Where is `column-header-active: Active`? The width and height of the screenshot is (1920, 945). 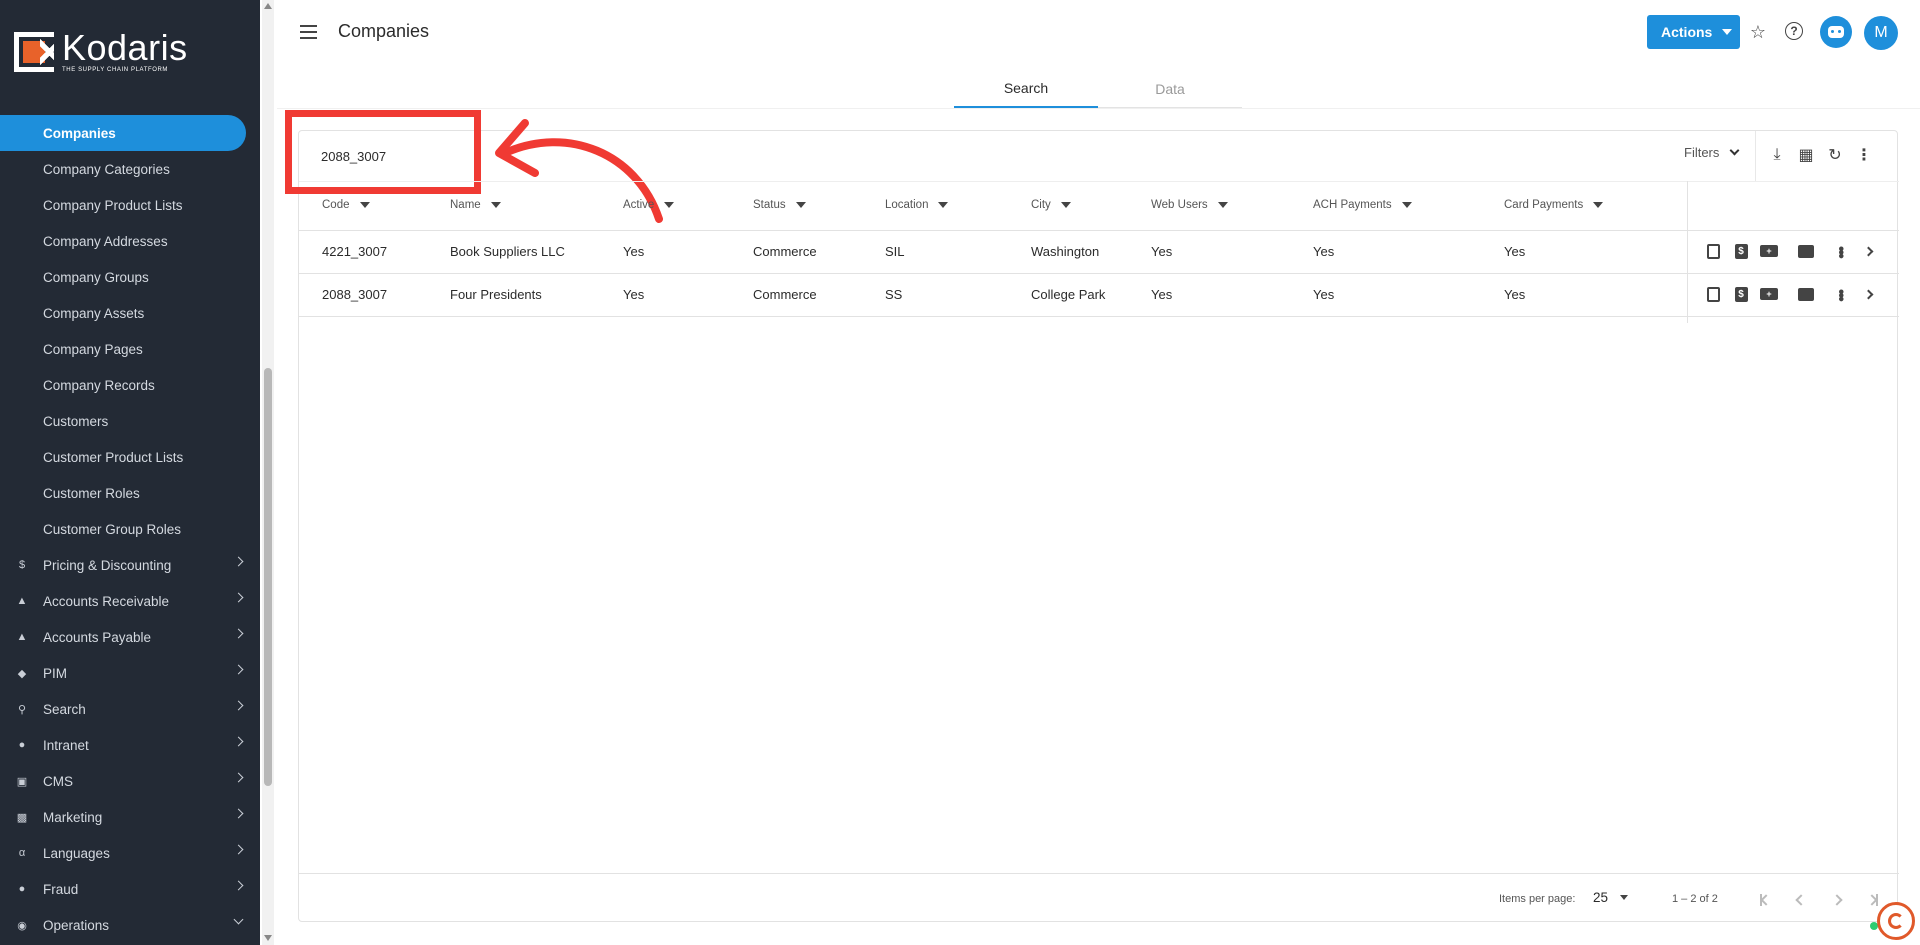
column-header-active: Active is located at coordinates (649, 205).